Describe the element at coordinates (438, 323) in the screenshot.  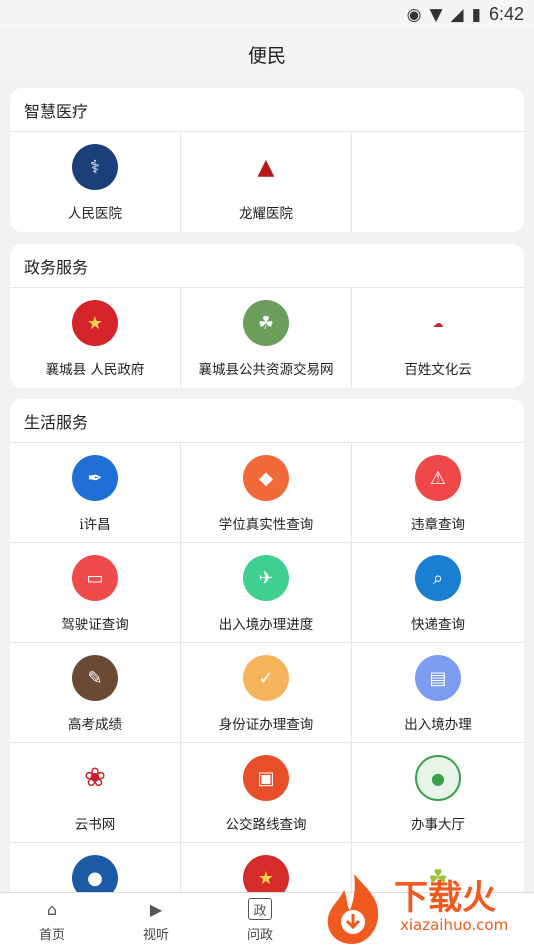
I see `baixing-wenhua-logo-icon: ☁` at that location.